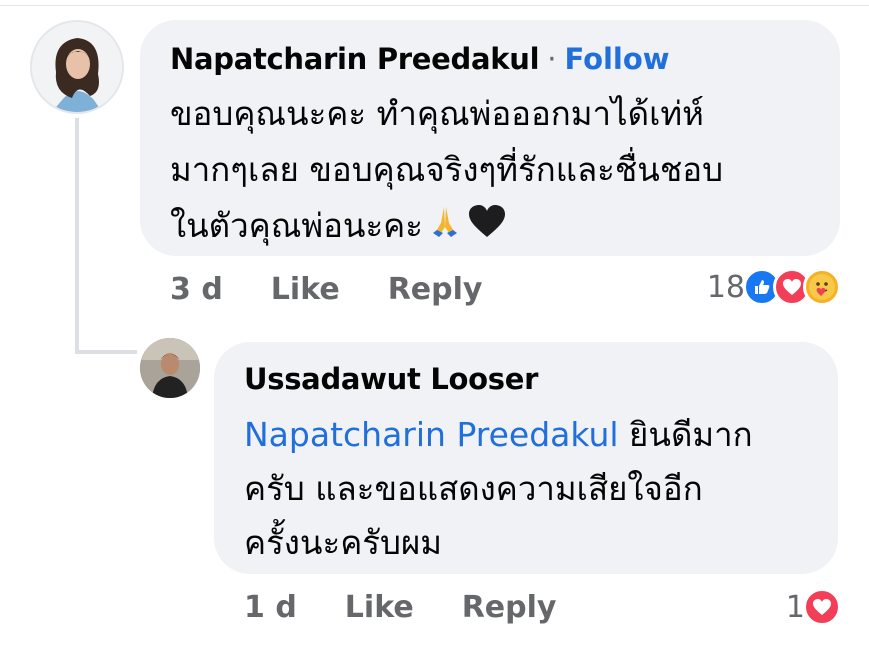 The width and height of the screenshot is (869, 667). What do you see at coordinates (774, 287) in the screenshot?
I see `comment-reactions: 18` at bounding box center [774, 287].